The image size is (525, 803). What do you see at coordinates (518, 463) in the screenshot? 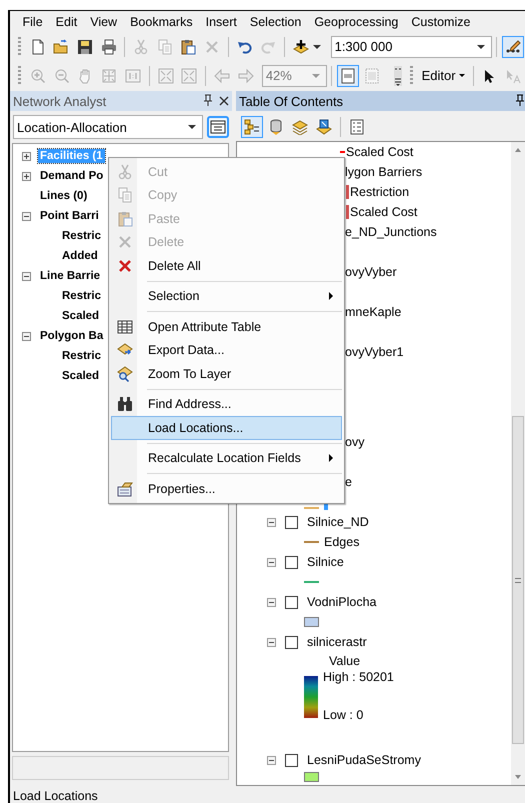
I see `scrollbar` at bounding box center [518, 463].